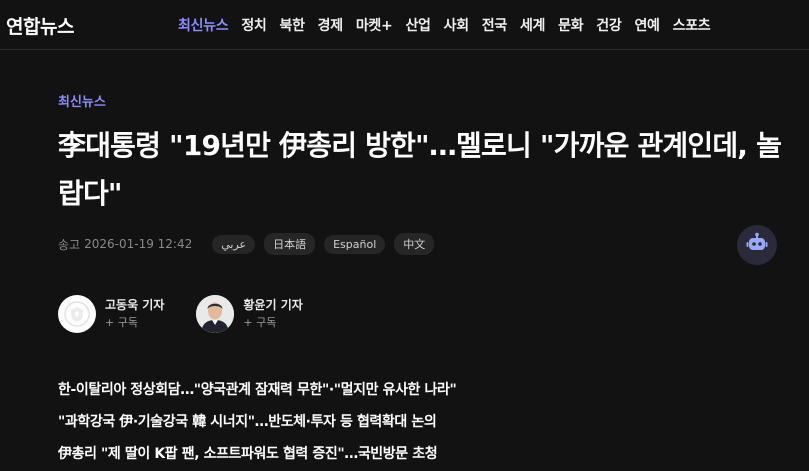  What do you see at coordinates (272, 305) in the screenshot?
I see `reporter-name: 황윤기 기자` at bounding box center [272, 305].